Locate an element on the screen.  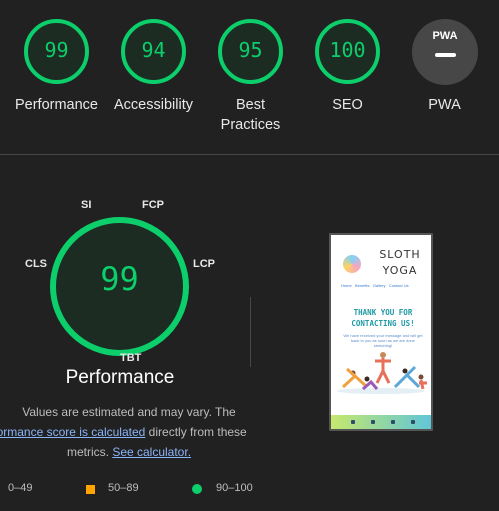
yoga-logo-icon is located at coordinates (352, 264).